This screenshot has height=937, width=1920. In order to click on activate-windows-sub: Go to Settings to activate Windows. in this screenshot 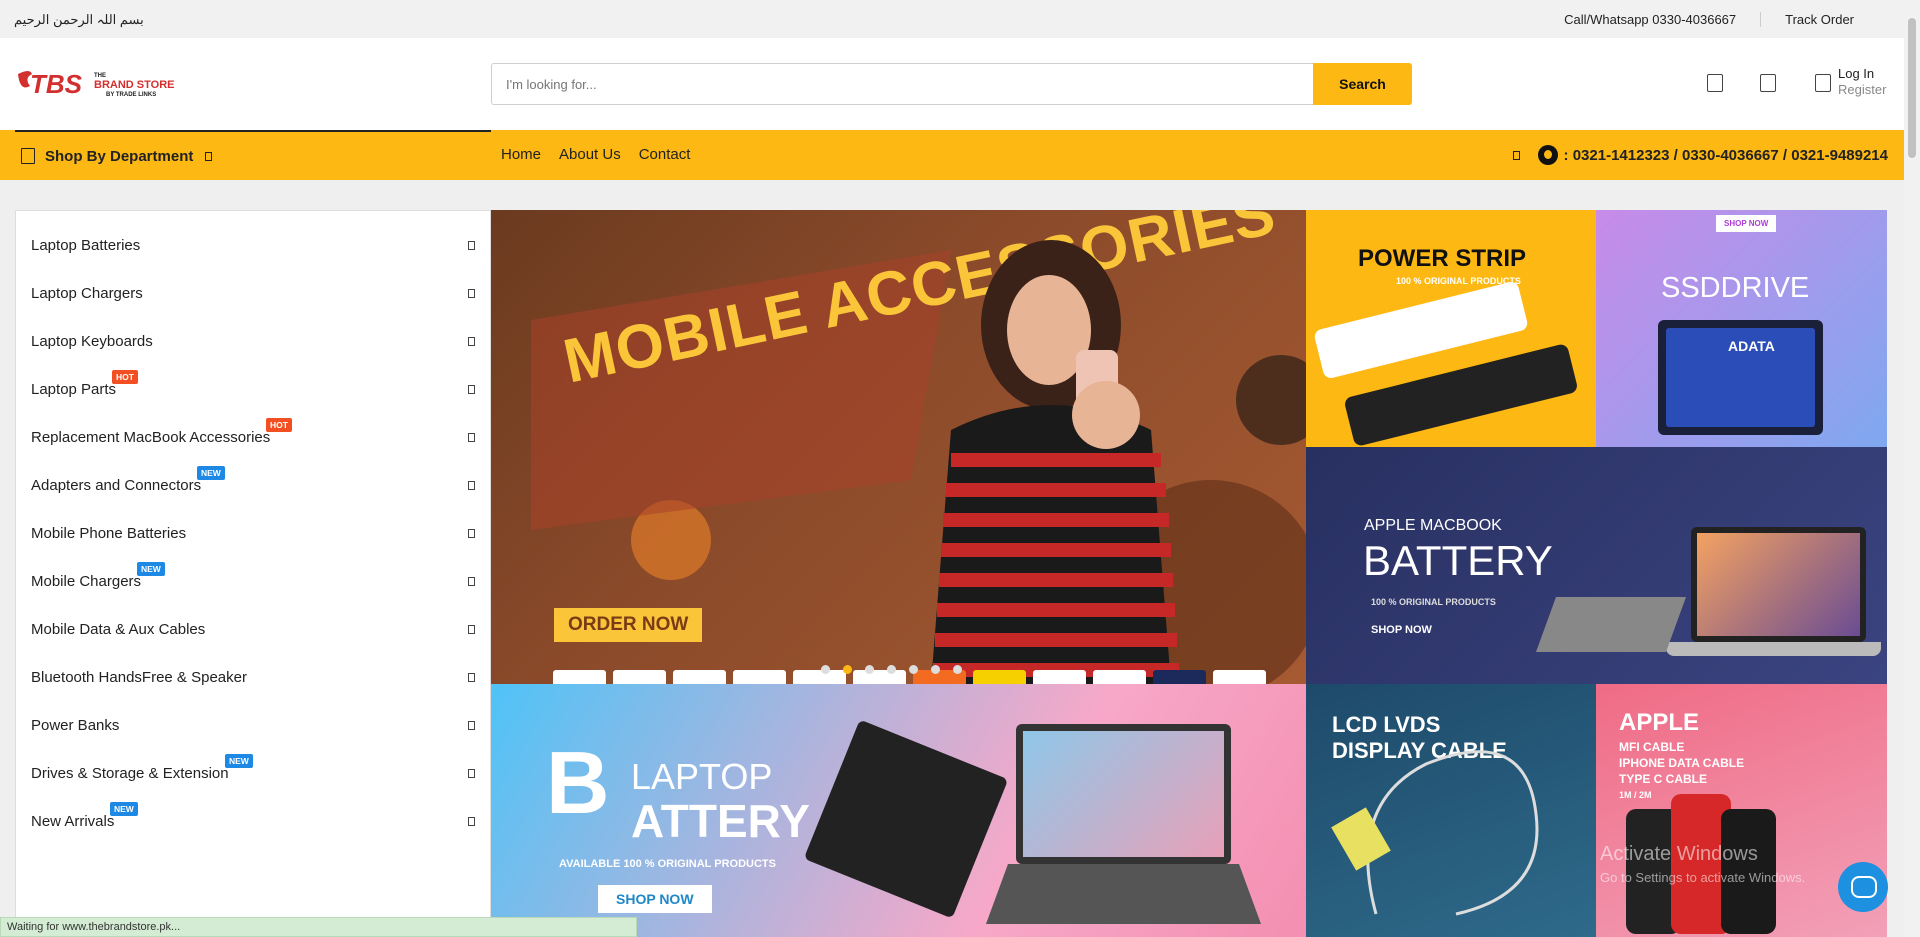, I will do `click(1703, 877)`.